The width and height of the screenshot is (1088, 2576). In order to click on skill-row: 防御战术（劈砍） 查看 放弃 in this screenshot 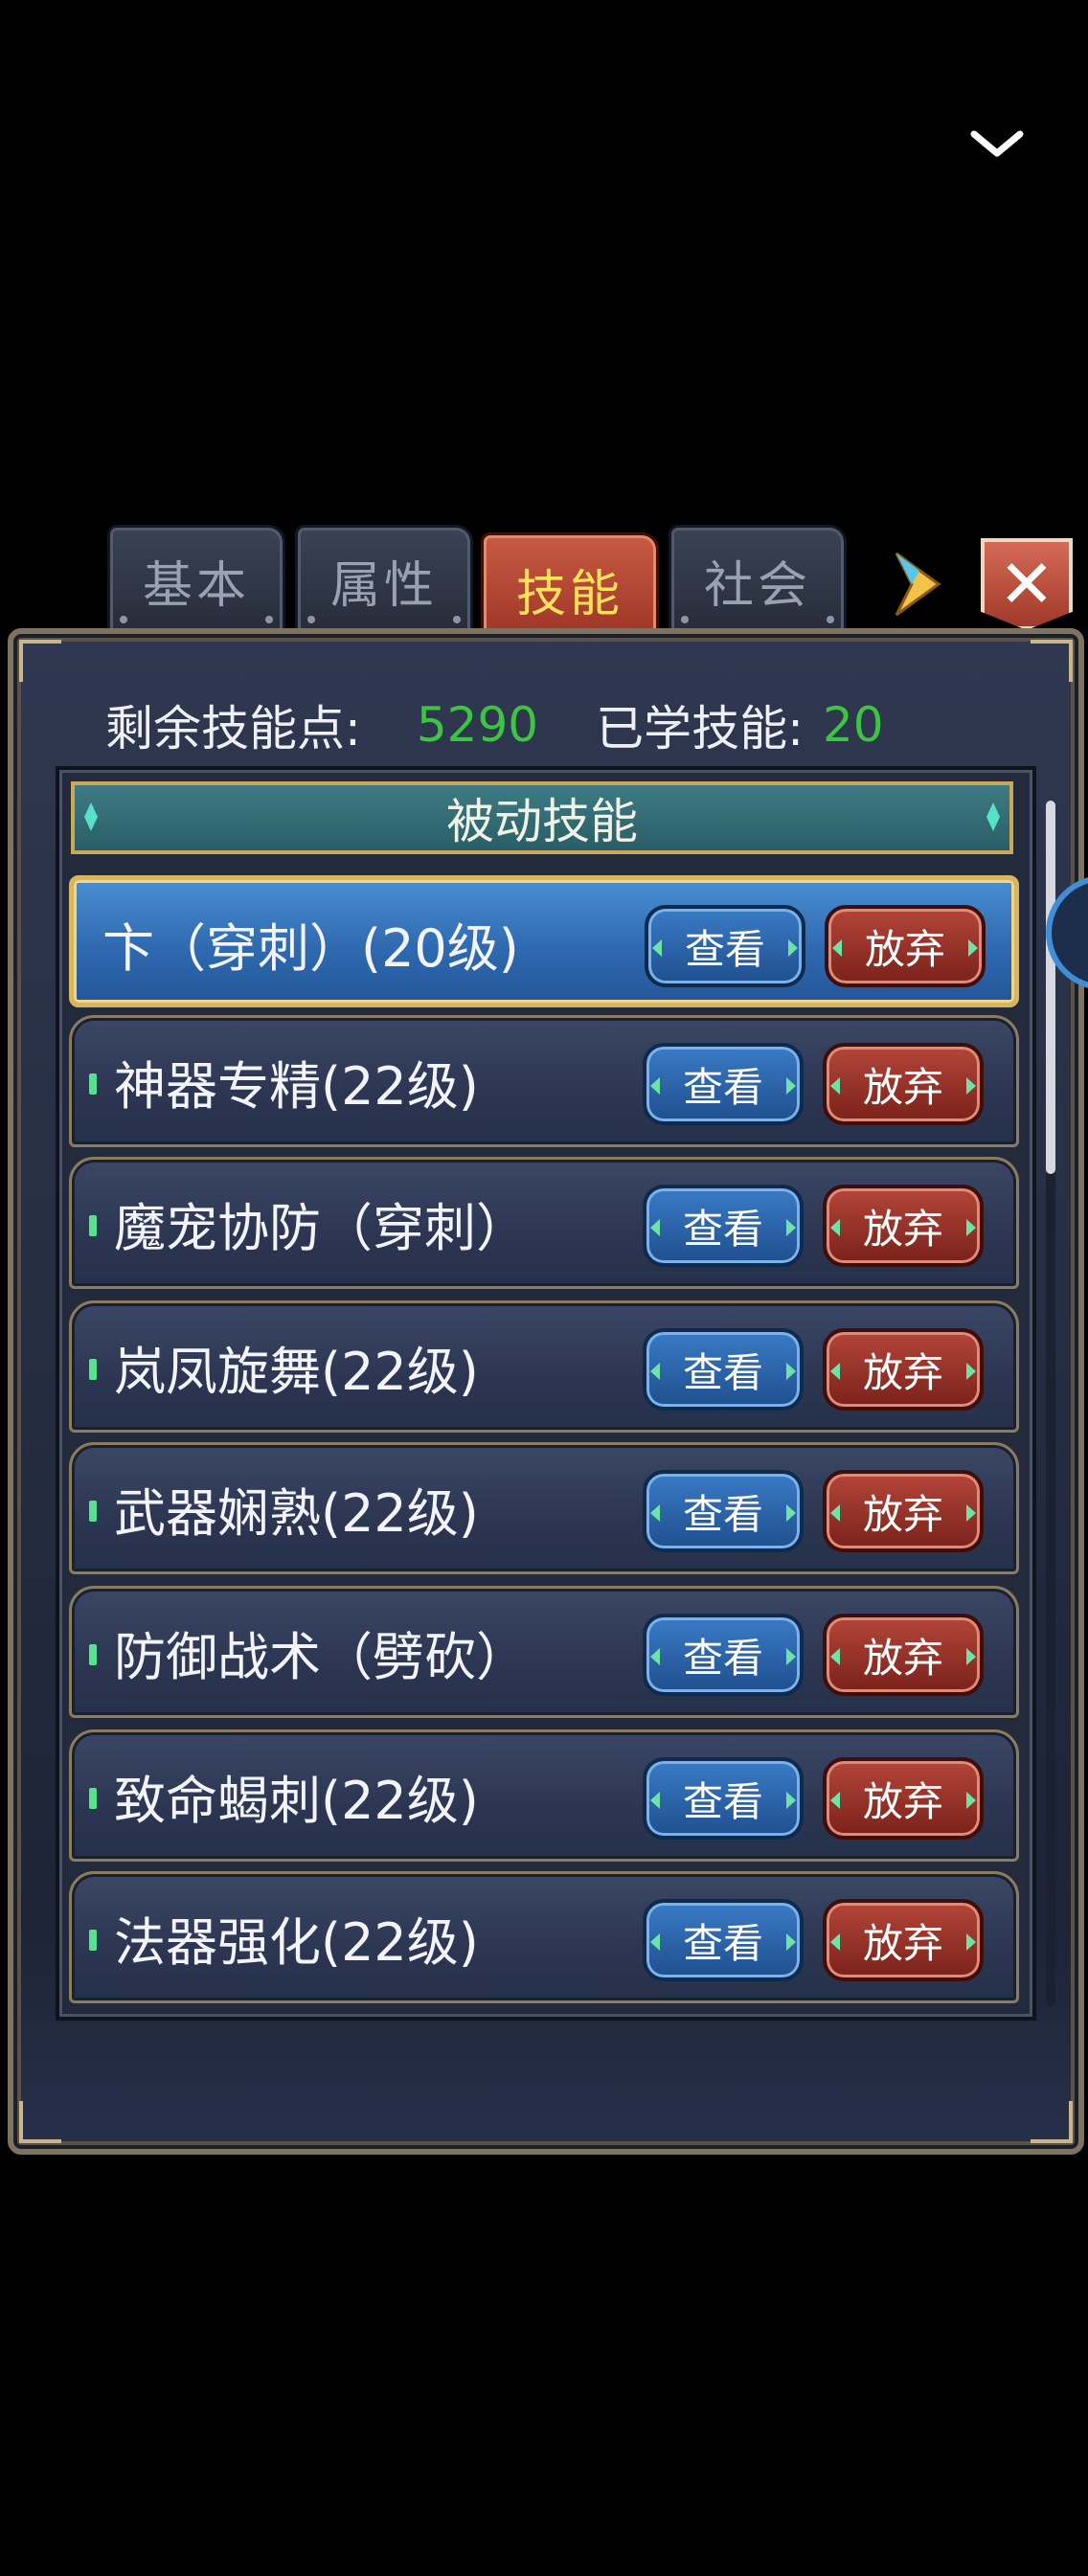, I will do `click(544, 1652)`.